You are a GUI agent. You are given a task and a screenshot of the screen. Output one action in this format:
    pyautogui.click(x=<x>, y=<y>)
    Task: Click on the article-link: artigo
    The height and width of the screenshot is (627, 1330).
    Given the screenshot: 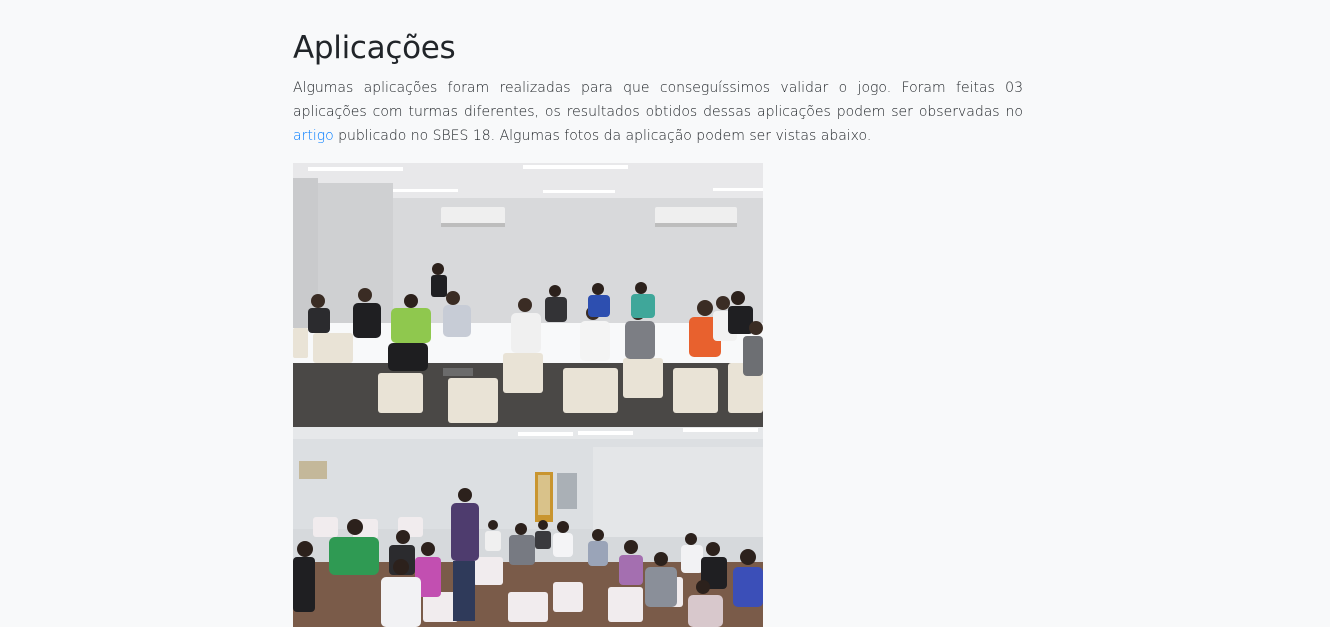 What is the action you would take?
    pyautogui.click(x=313, y=136)
    